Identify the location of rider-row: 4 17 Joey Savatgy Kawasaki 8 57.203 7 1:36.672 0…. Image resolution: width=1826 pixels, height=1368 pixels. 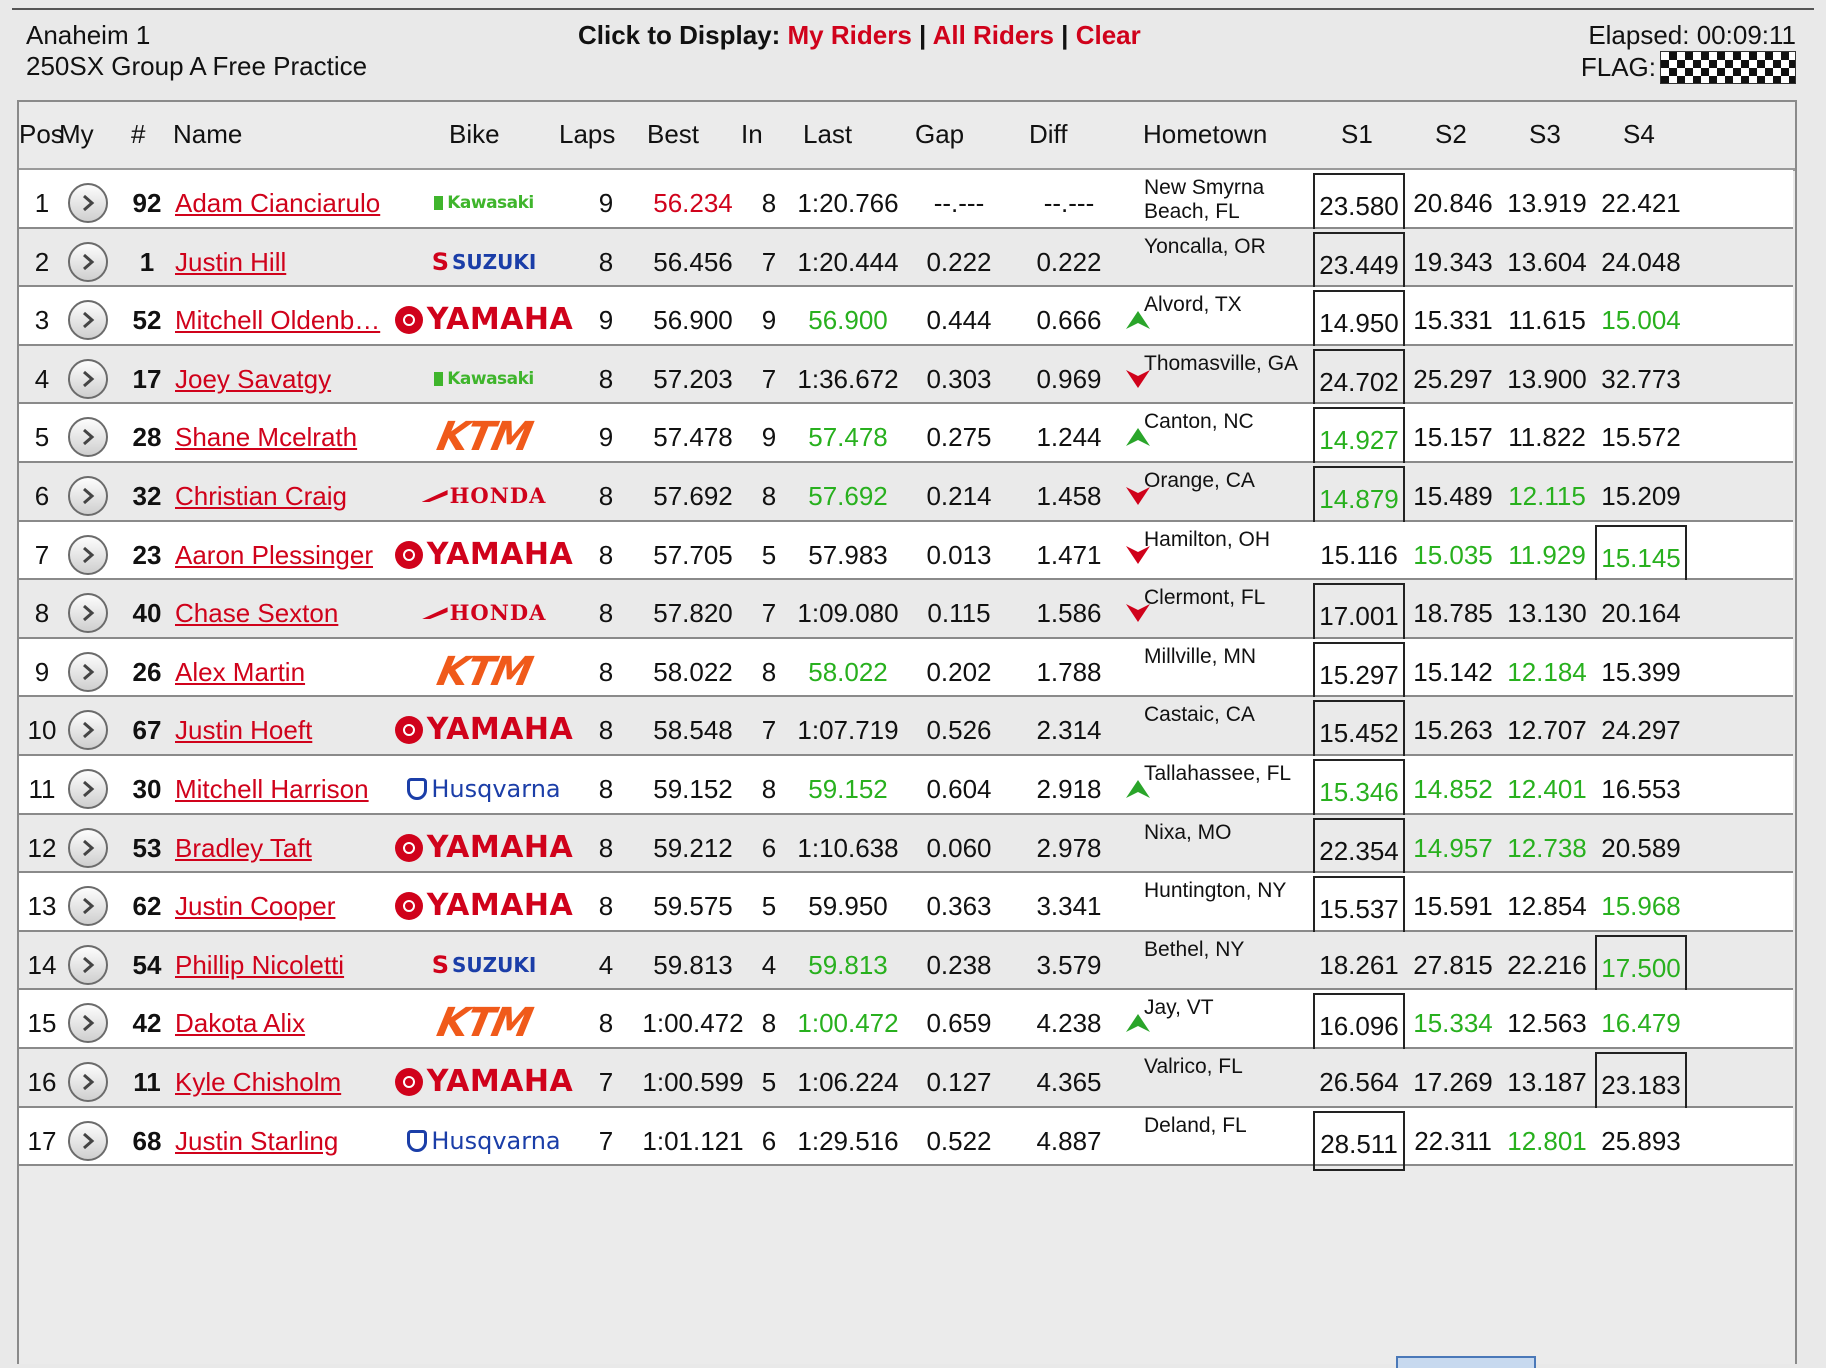
(906, 377).